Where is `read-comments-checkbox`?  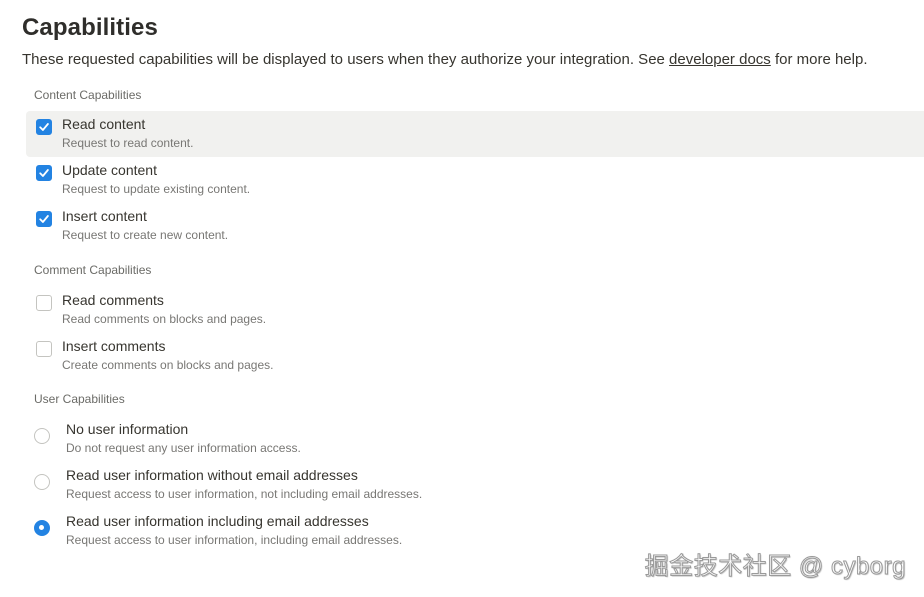
read-comments-checkbox is located at coordinates (44, 303).